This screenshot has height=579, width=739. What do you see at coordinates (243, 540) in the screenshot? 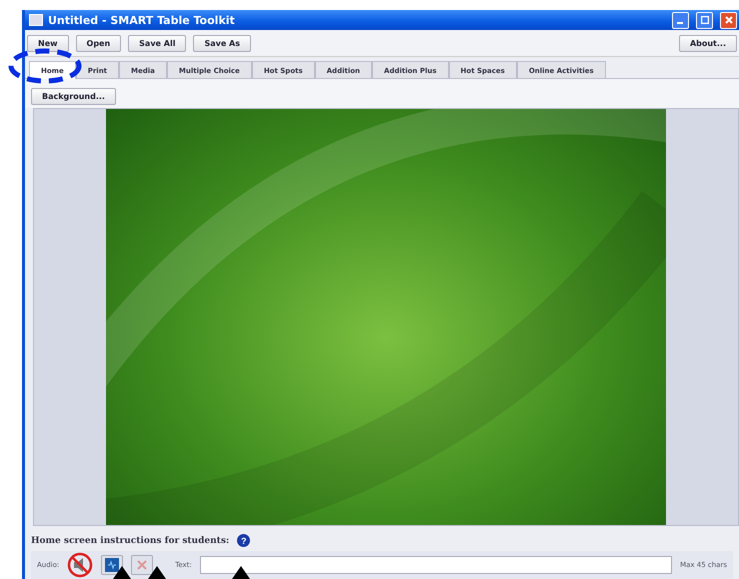
I see `help-button: ?` at bounding box center [243, 540].